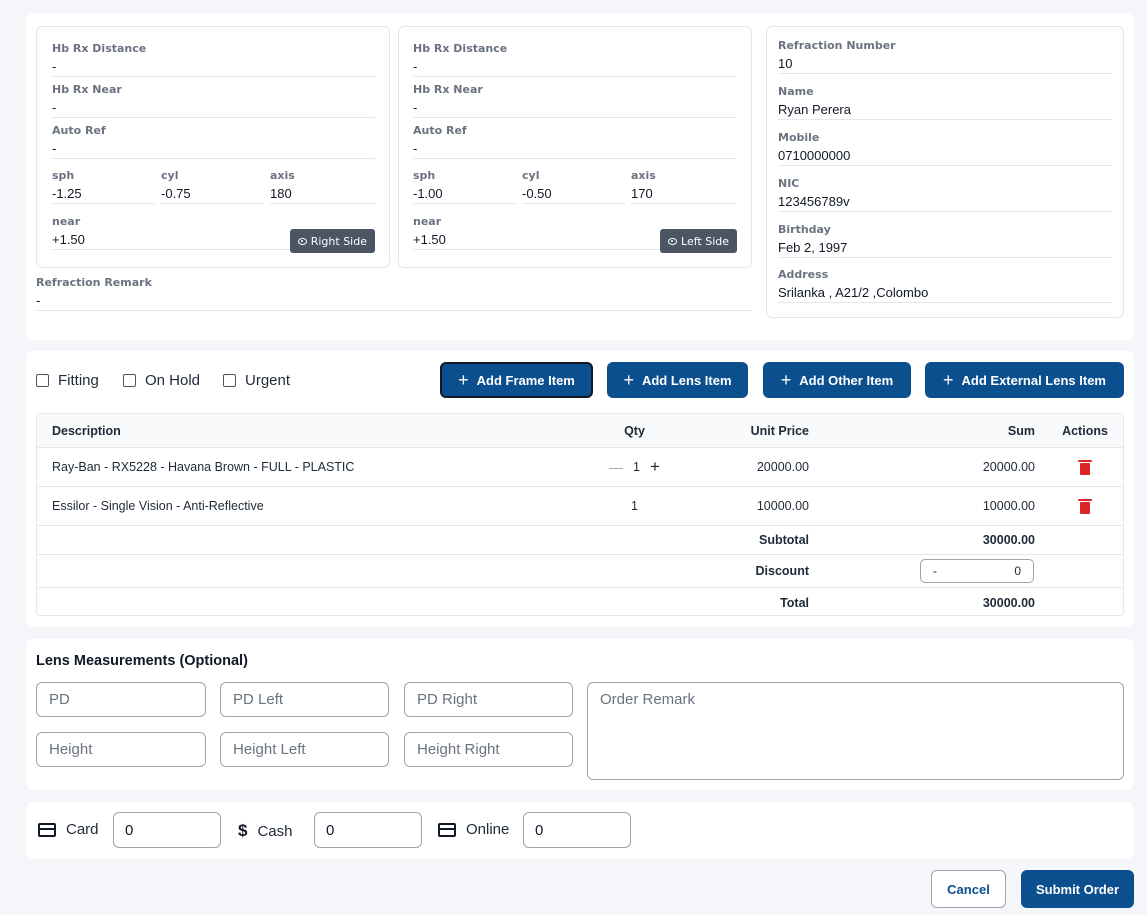 The width and height of the screenshot is (1147, 915). I want to click on card-label: Card, so click(82, 829).